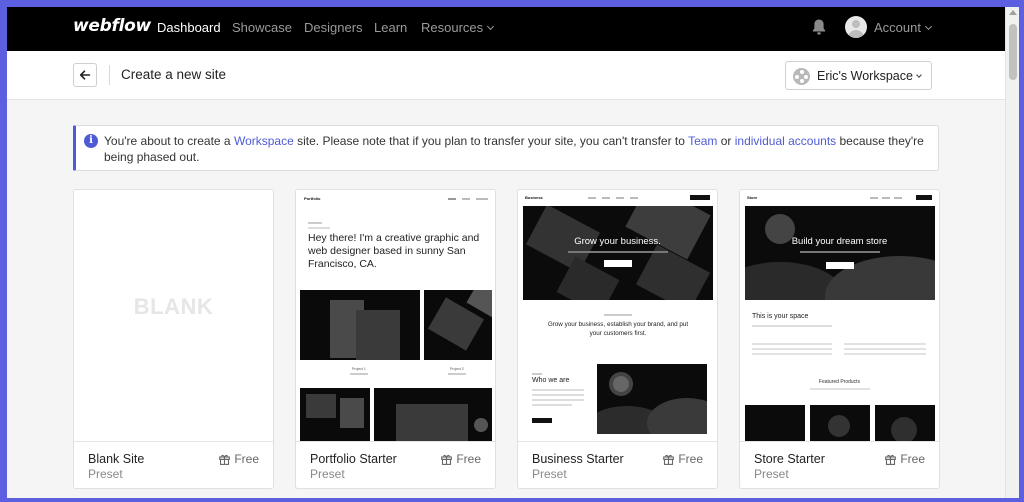 The width and height of the screenshot is (1024, 502). What do you see at coordinates (819, 27) in the screenshot?
I see `bell-icon` at bounding box center [819, 27].